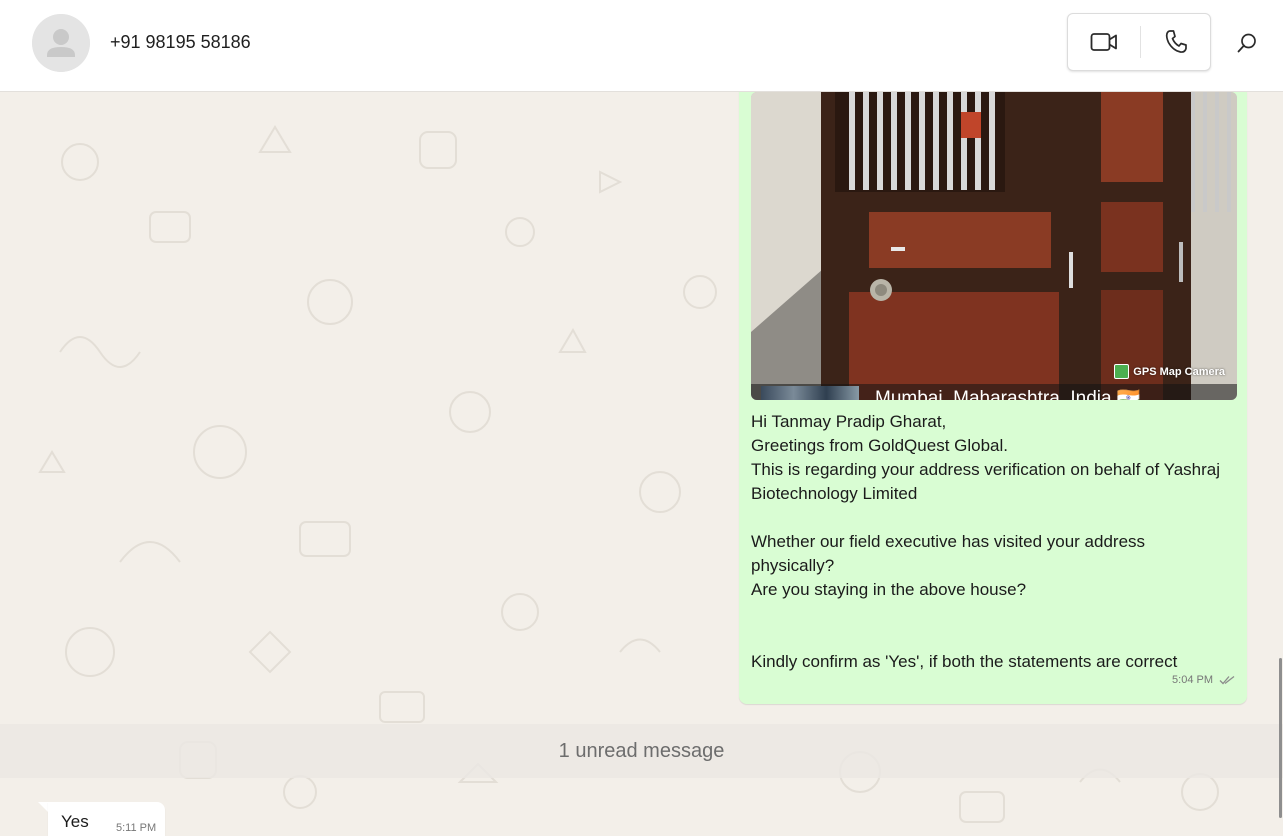 This screenshot has width=1283, height=836. Describe the element at coordinates (1280, 738) in the screenshot. I see `chat-scrollbar` at that location.